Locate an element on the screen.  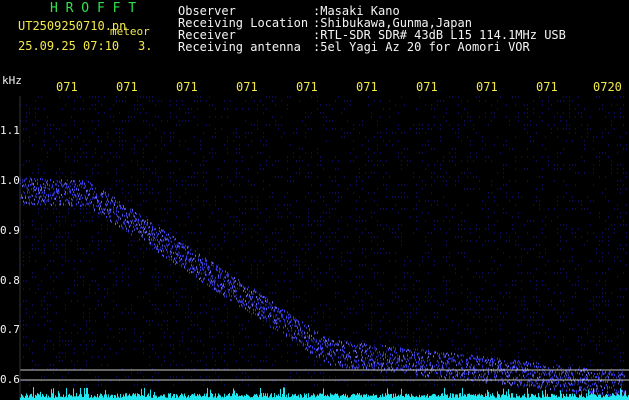
freq-tick: 0.9 is located at coordinates (10, 230).